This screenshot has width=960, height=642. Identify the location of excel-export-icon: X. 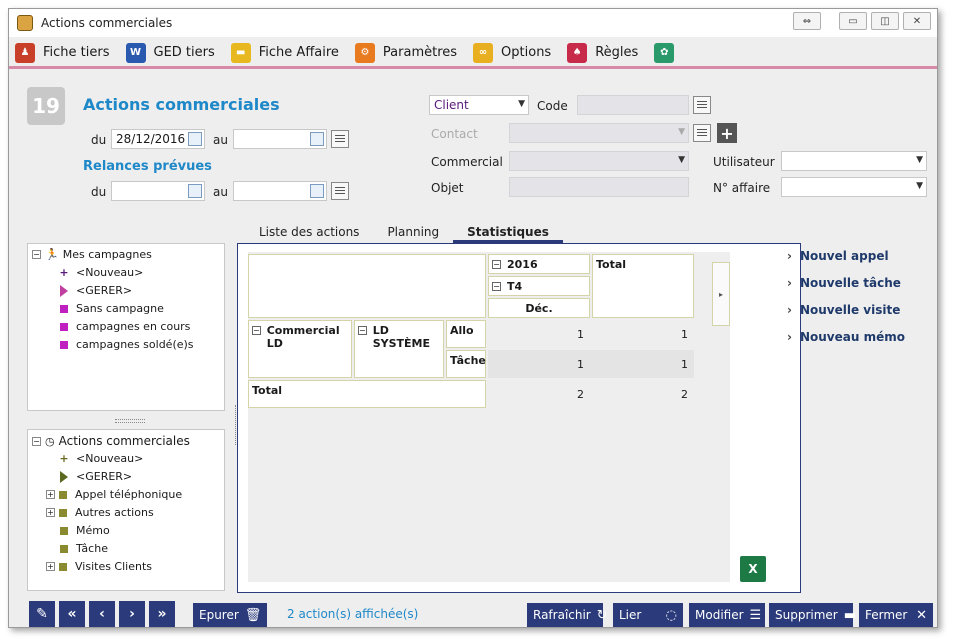
(753, 569).